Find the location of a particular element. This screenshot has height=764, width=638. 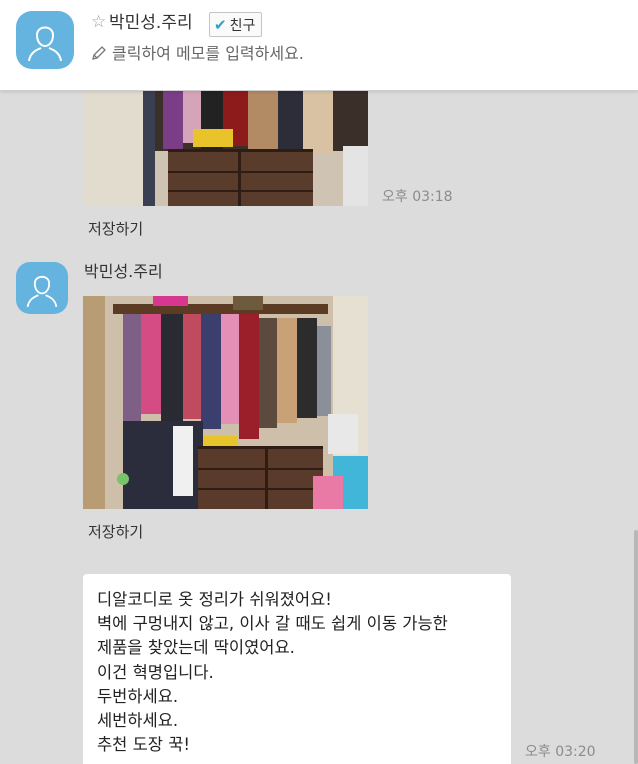

message-line: 벽에 구멍내지 않고, 이사 갈 때도 쉽게 이동 가능한 is located at coordinates (272, 624).